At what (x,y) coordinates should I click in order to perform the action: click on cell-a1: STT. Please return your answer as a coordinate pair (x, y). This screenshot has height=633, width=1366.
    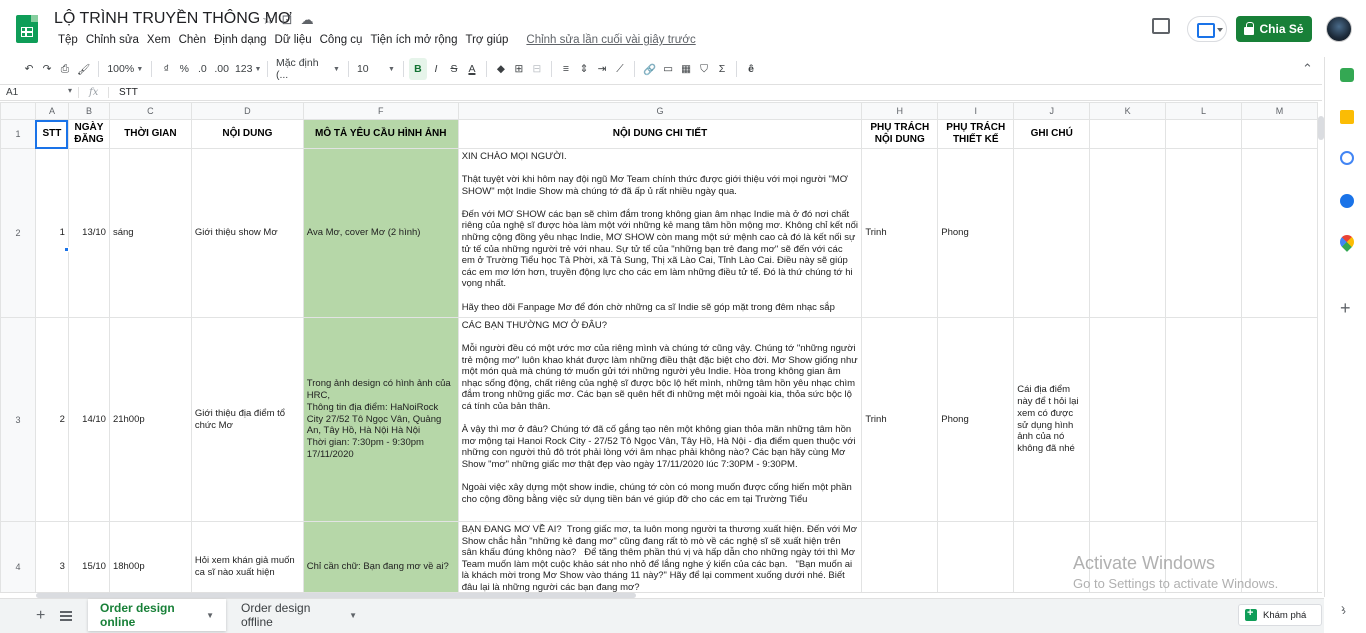
    Looking at the image, I should click on (51, 134).